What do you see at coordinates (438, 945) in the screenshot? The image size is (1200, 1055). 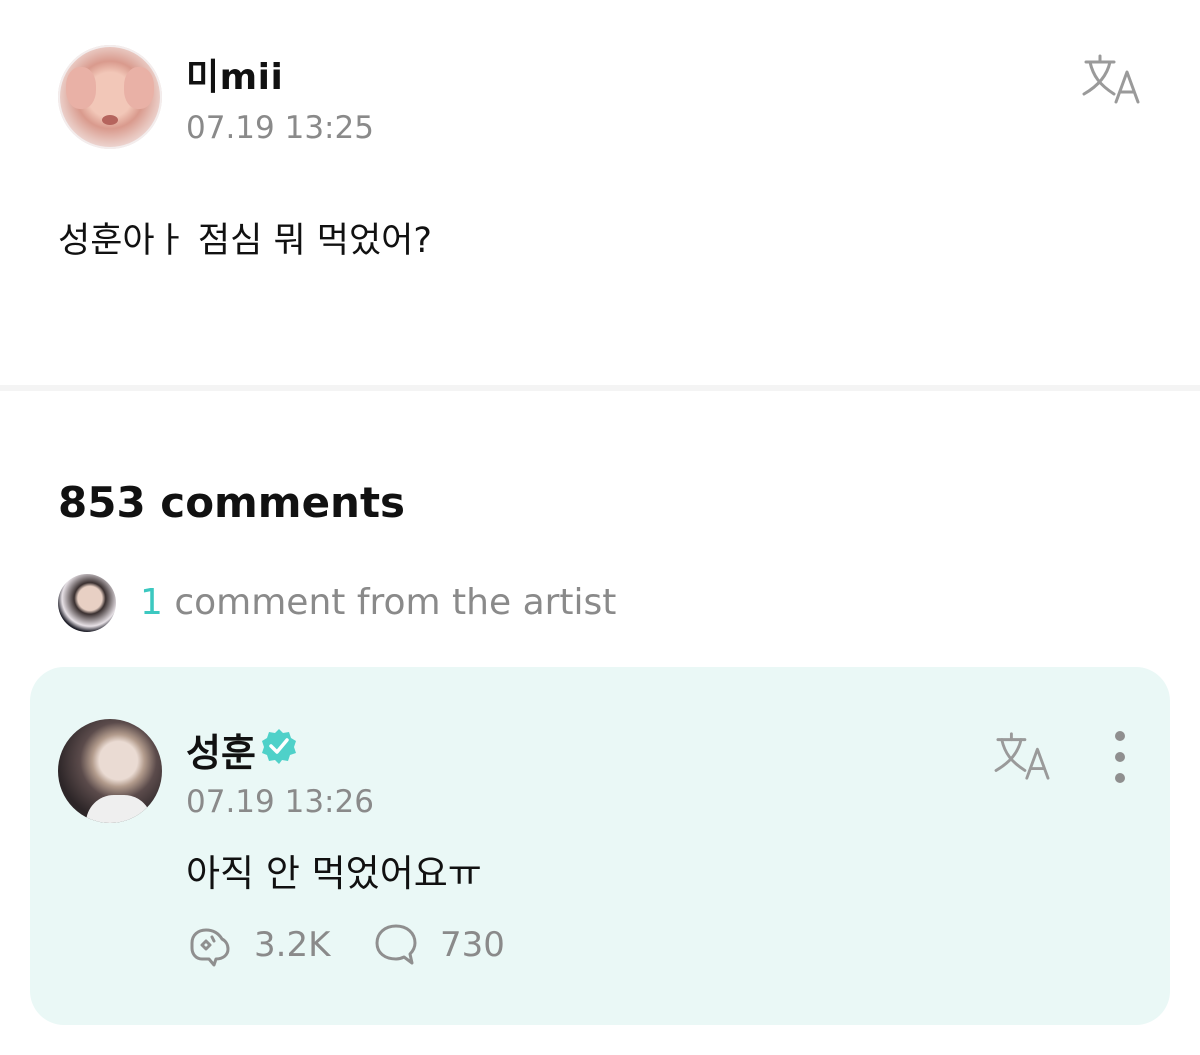 I see `reply-button: 730` at bounding box center [438, 945].